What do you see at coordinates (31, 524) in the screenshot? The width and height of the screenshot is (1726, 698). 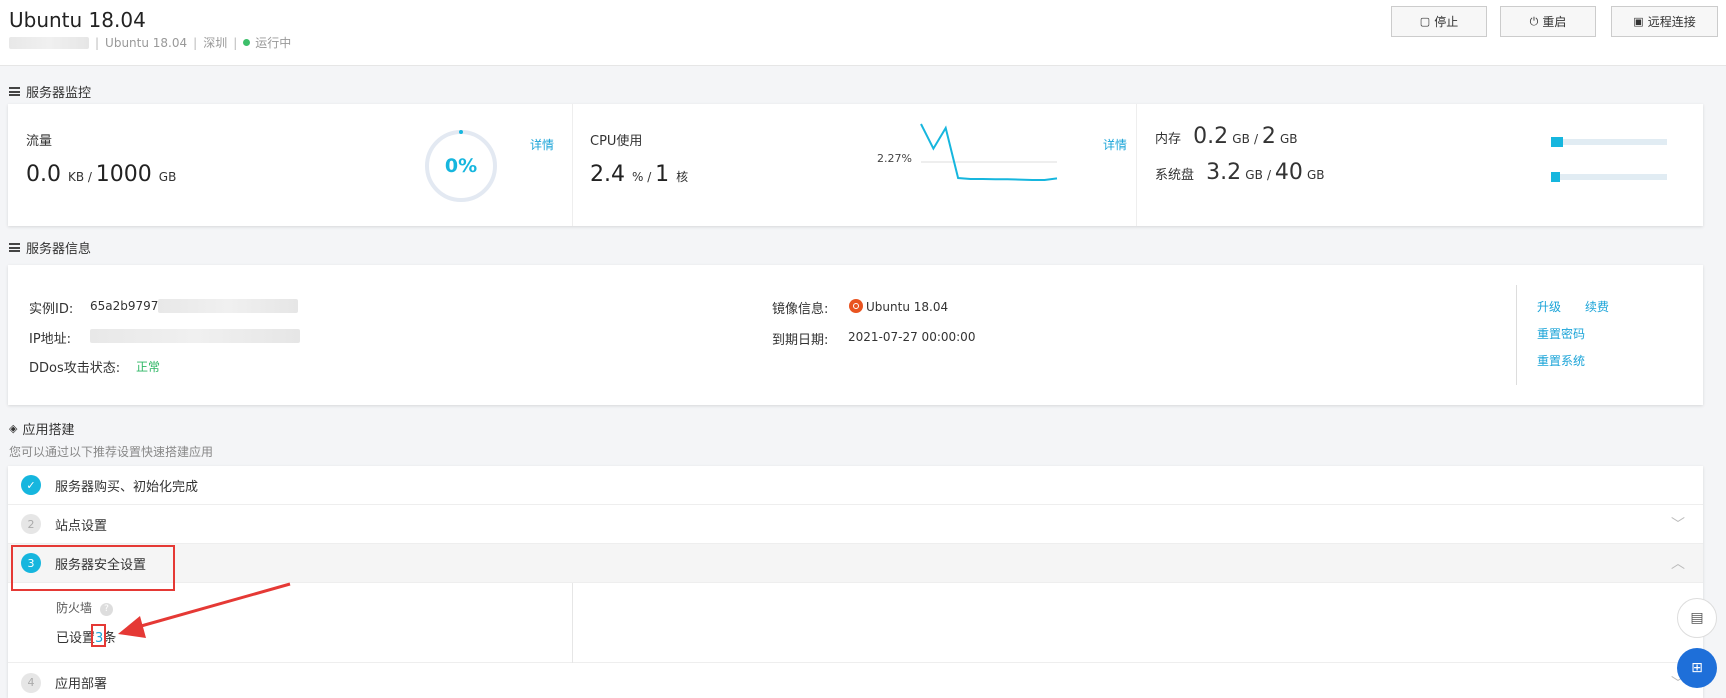 I see `step-number: 2` at bounding box center [31, 524].